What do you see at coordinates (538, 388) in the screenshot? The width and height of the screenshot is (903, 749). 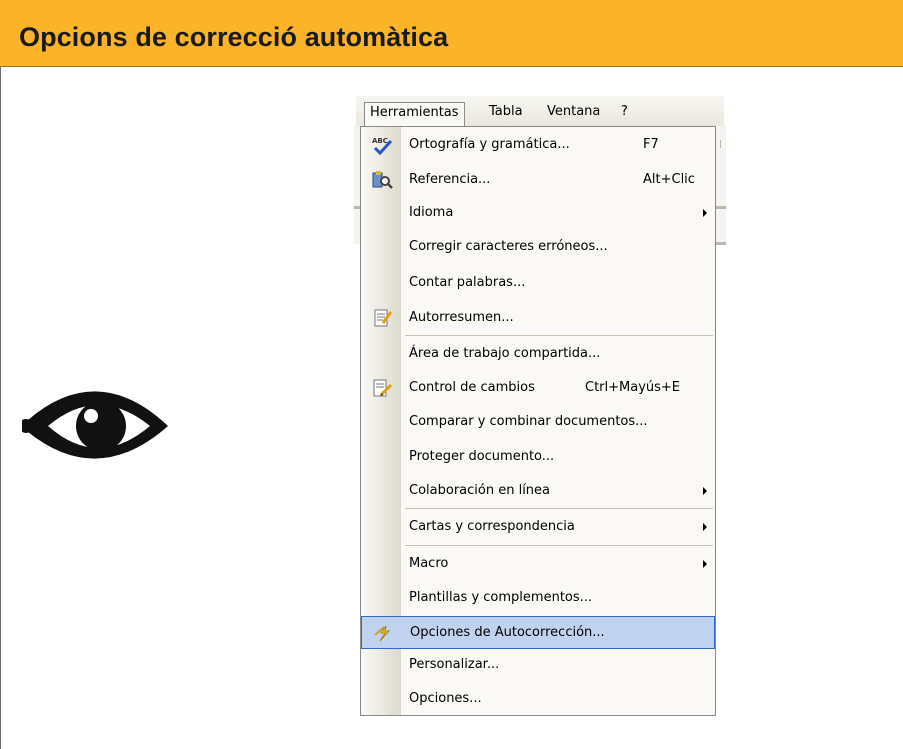 I see `menu-item-track-changes: Control de cambios Ctrl+Mayús+E` at bounding box center [538, 388].